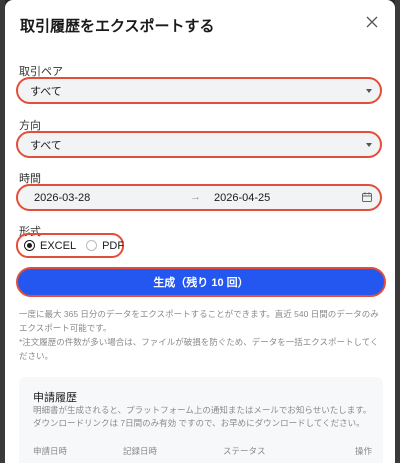  What do you see at coordinates (117, 26) in the screenshot?
I see `modal-title: 取引履歴をエクスポートする` at bounding box center [117, 26].